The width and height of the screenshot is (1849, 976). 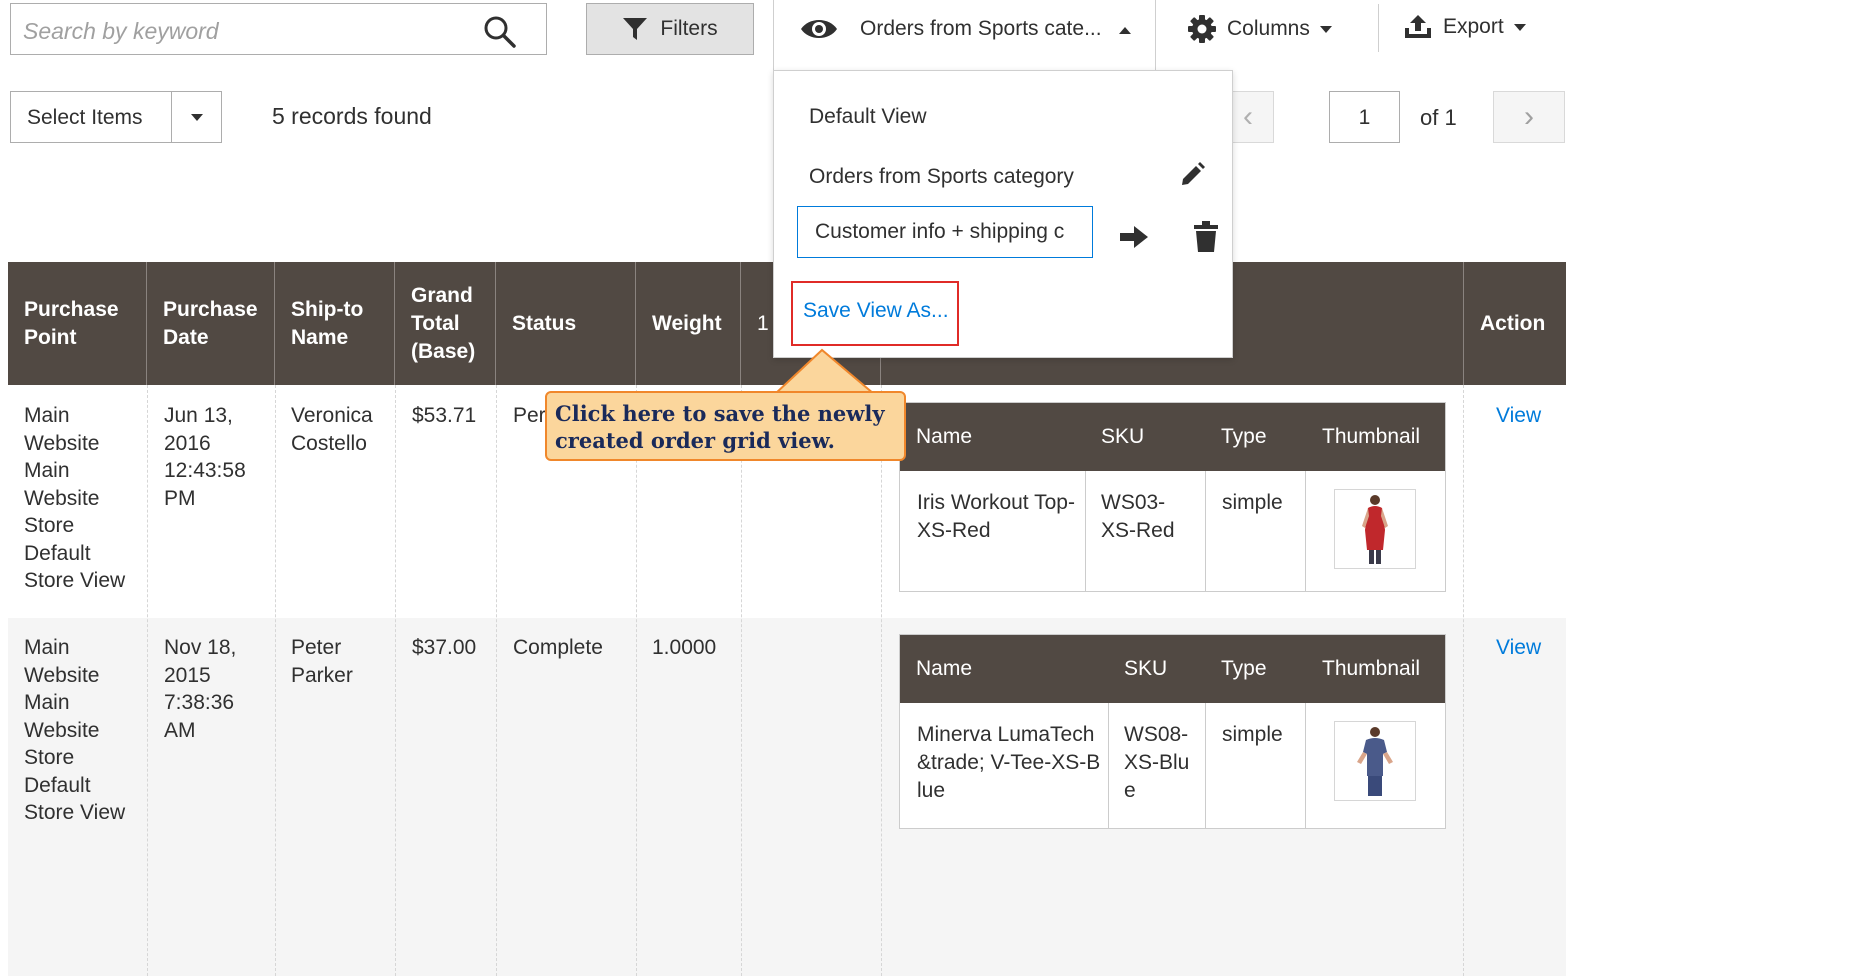 I want to click on table-row-2-ship-to-name: Peter Parker, so click(x=322, y=661).